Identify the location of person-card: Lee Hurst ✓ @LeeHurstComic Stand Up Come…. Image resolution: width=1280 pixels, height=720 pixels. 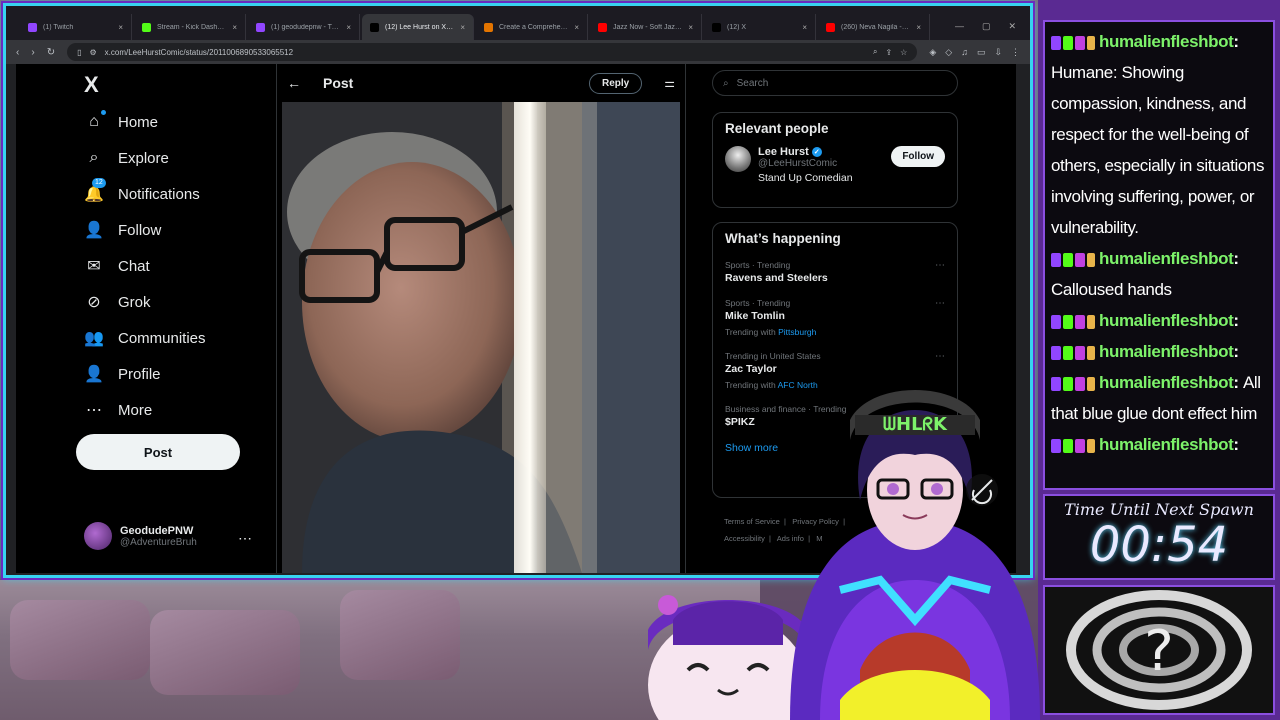
(835, 165).